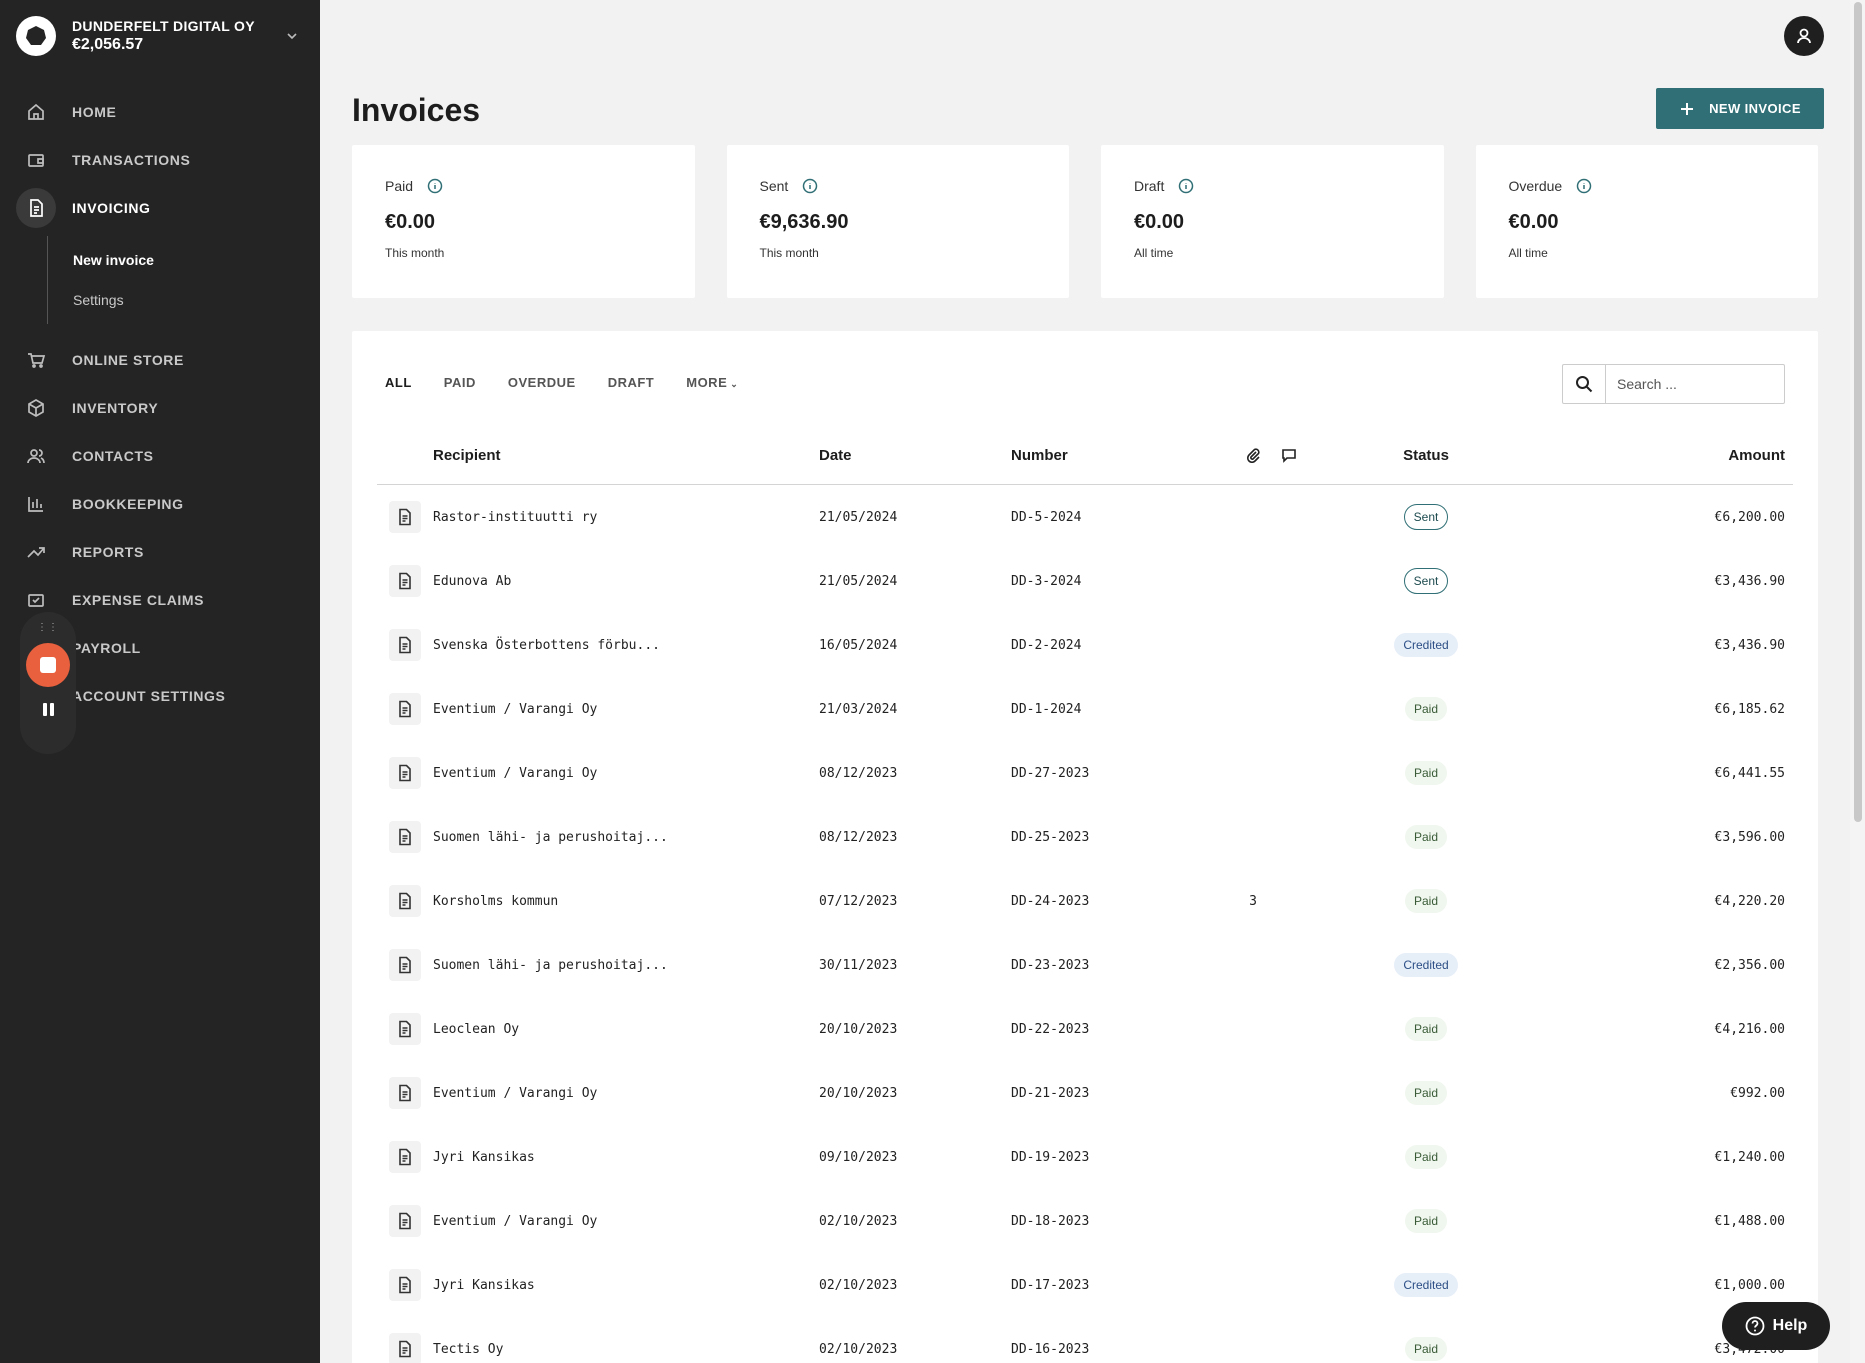  I want to click on subnav-item-new-invoice: New invoice, so click(184, 260).